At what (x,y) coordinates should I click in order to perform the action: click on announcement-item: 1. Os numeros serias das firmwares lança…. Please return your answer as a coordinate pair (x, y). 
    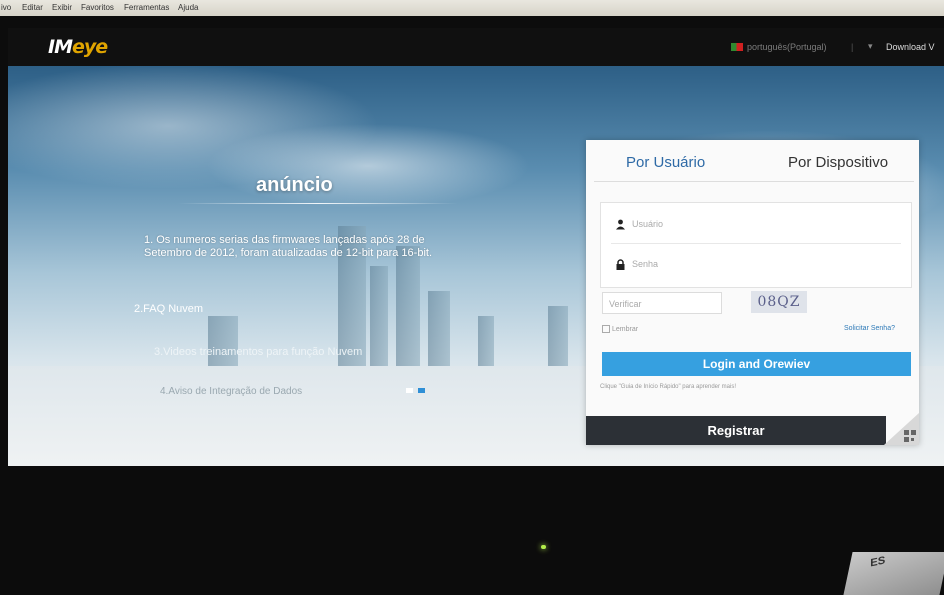
    Looking at the image, I should click on (304, 247).